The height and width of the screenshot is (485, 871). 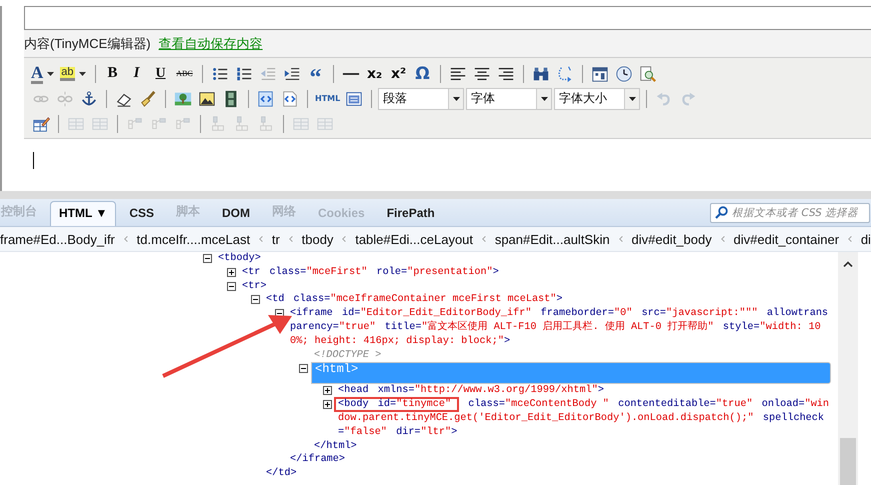 What do you see at coordinates (397, 404) in the screenshot?
I see `highlight-box: <body id="tinymce"` at bounding box center [397, 404].